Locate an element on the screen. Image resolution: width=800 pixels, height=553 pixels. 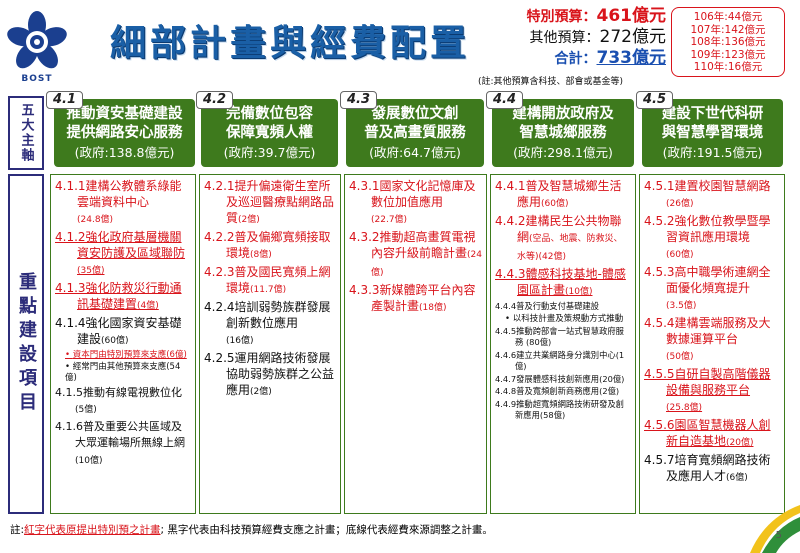
list-item: 4.4.5推動跨部會一站式智慧政府服務 (80億) is located at coordinates (563, 337).